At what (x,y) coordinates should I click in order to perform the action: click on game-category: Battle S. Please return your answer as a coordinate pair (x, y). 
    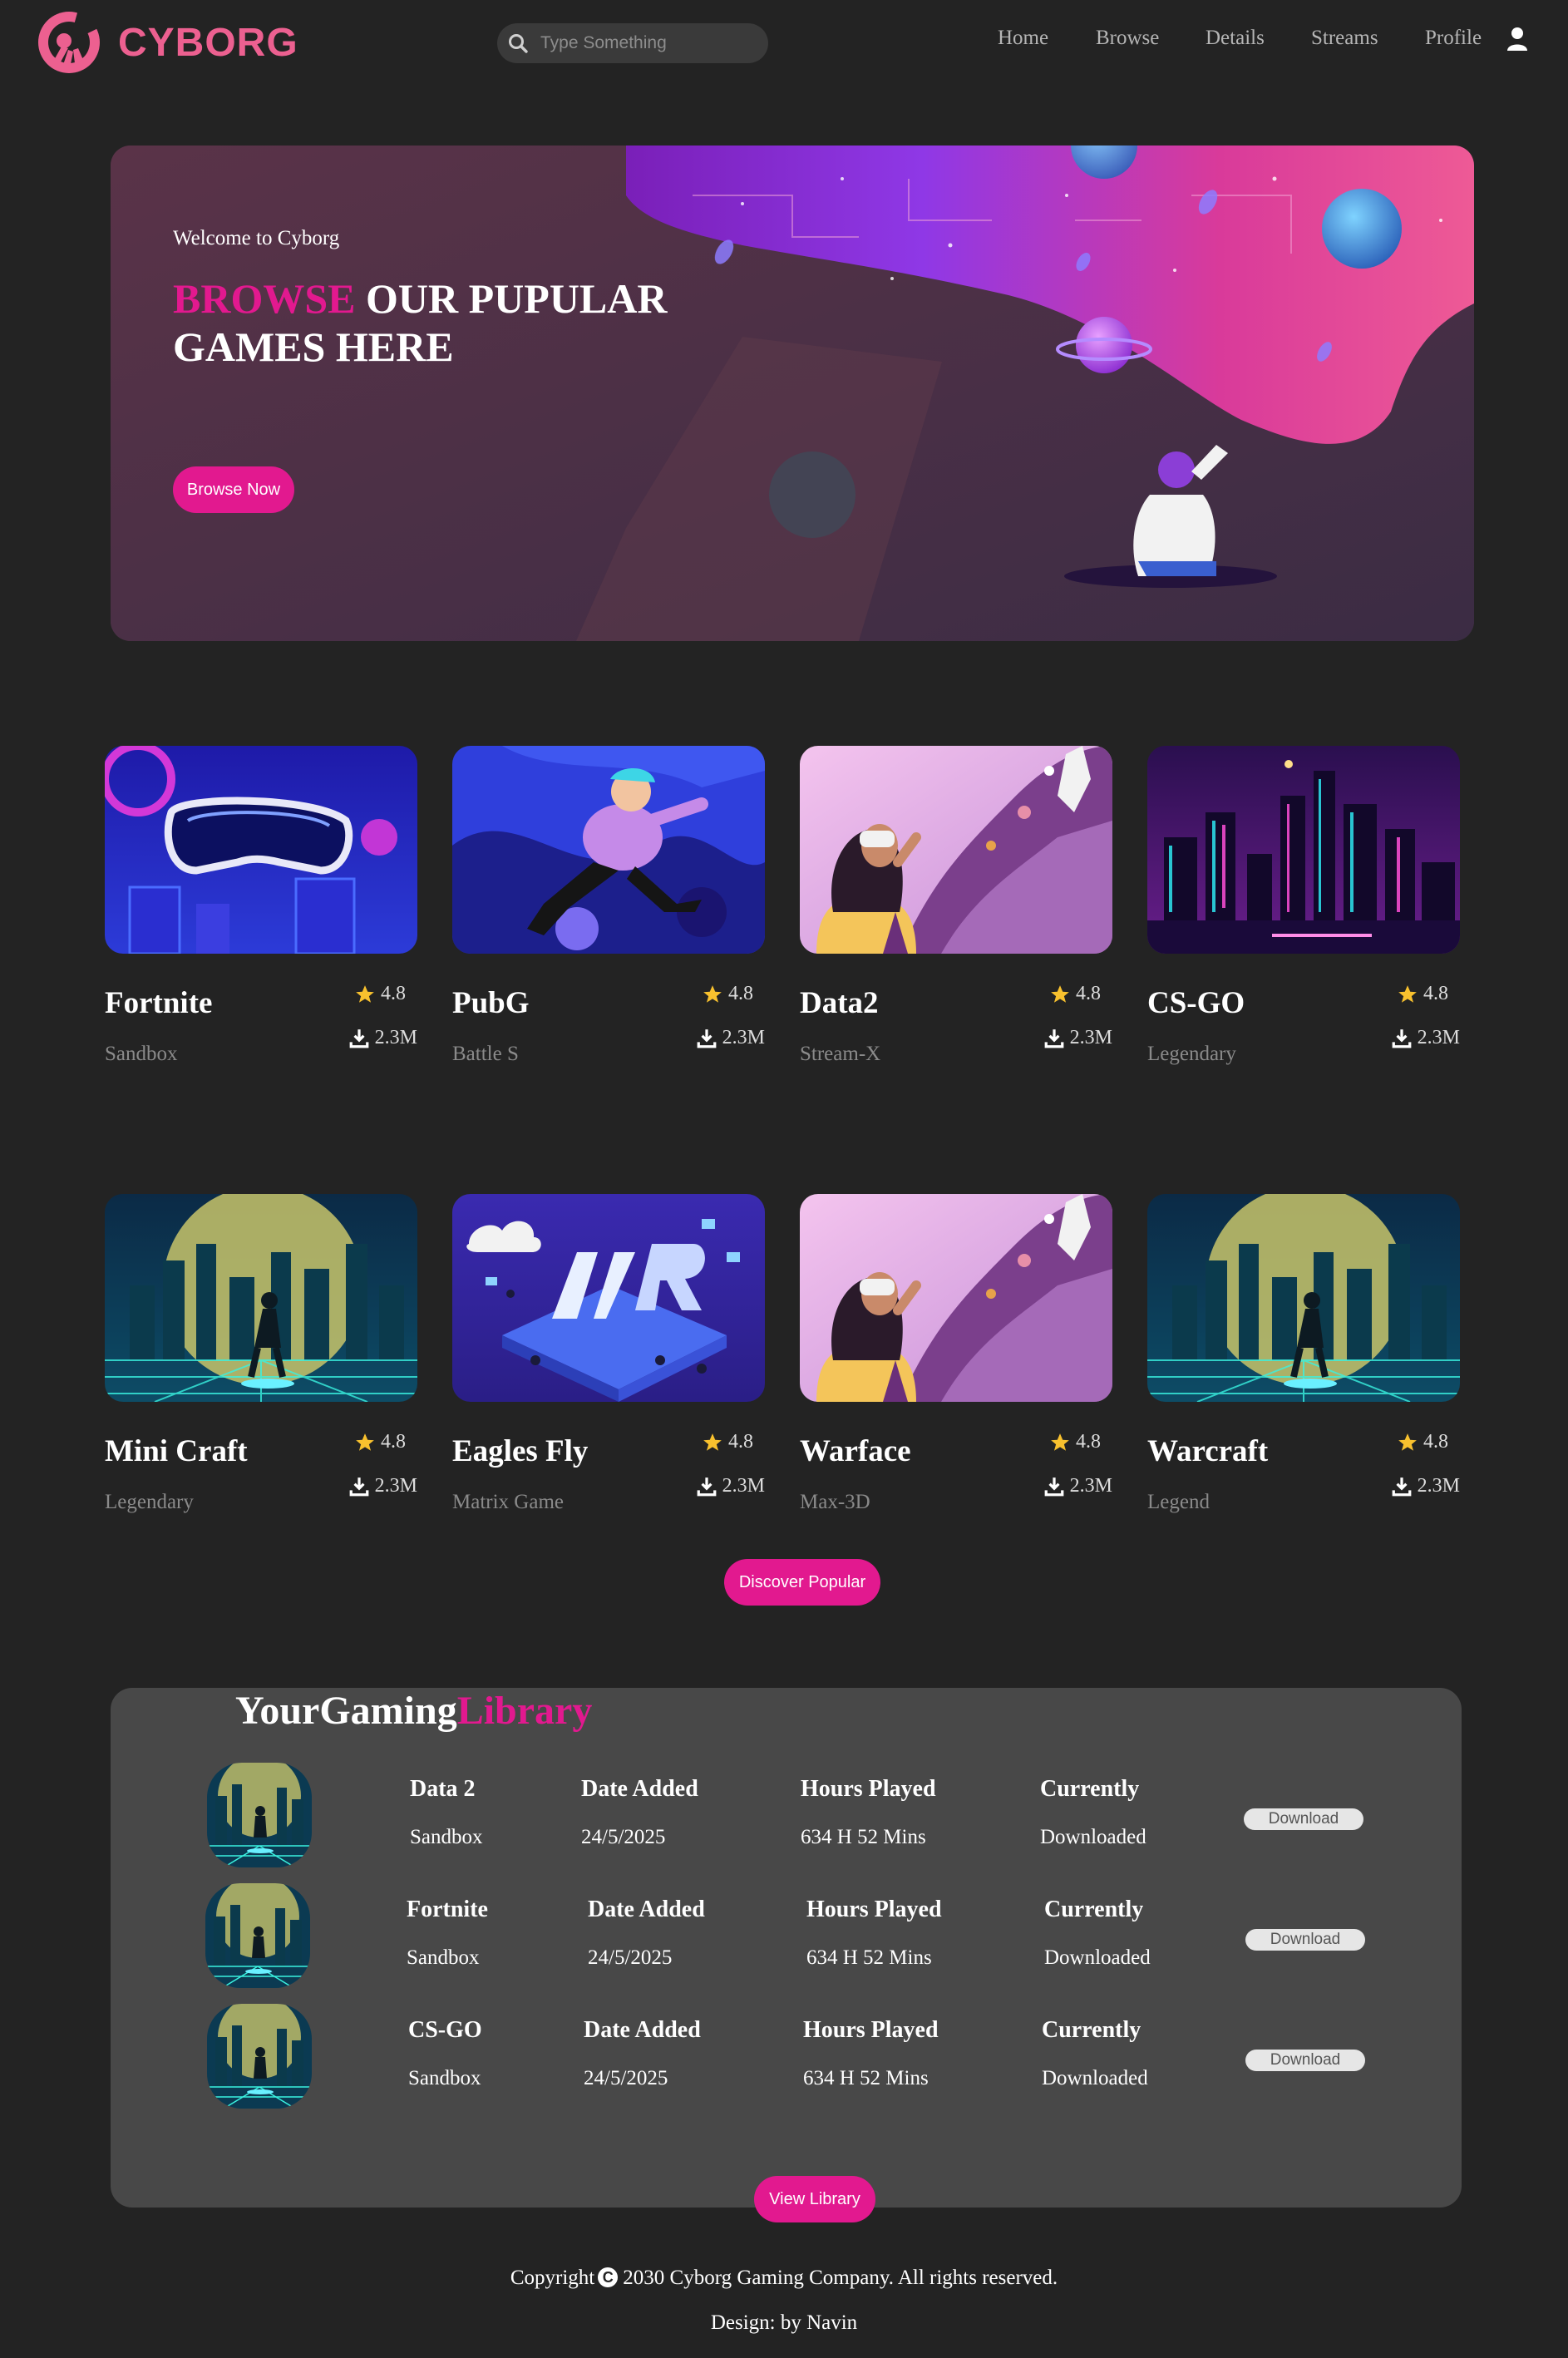
    Looking at the image, I should click on (485, 1054).